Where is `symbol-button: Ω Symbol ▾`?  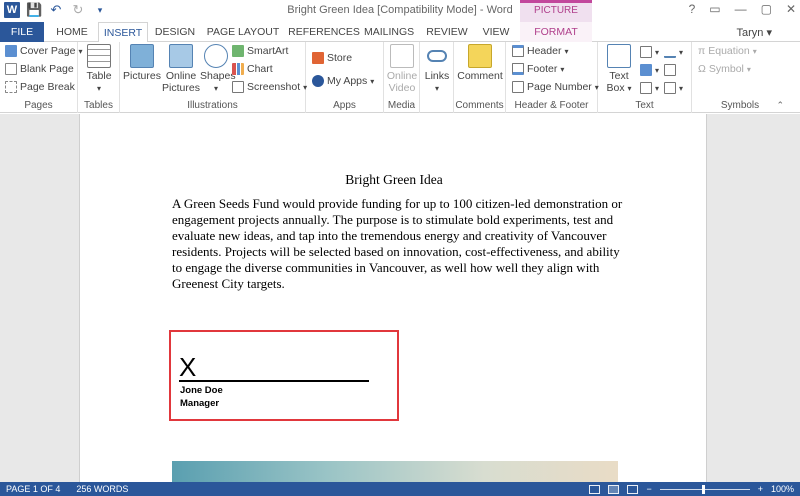 symbol-button: Ω Symbol ▾ is located at coordinates (724, 69).